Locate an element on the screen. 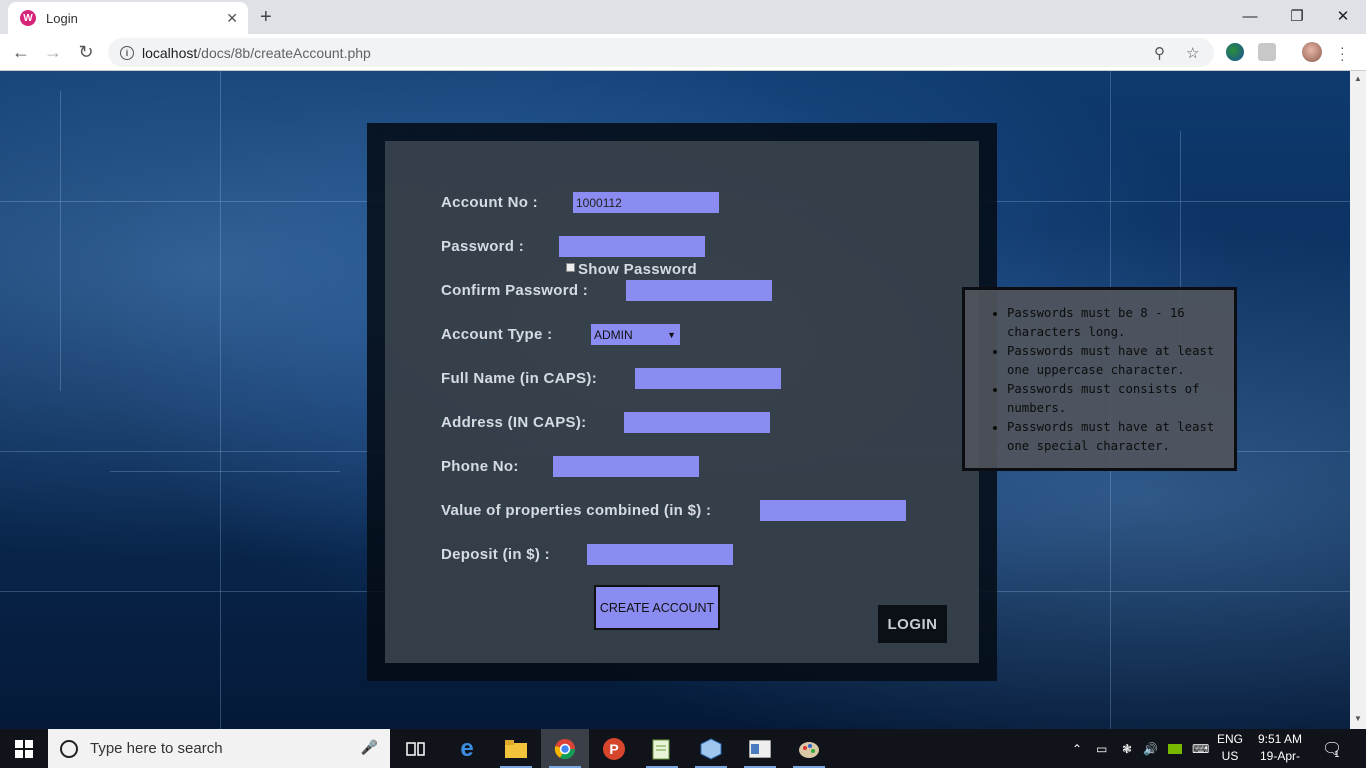 The height and width of the screenshot is (768, 1366). volume-icon: 🔊 is located at coordinates (1150, 748).